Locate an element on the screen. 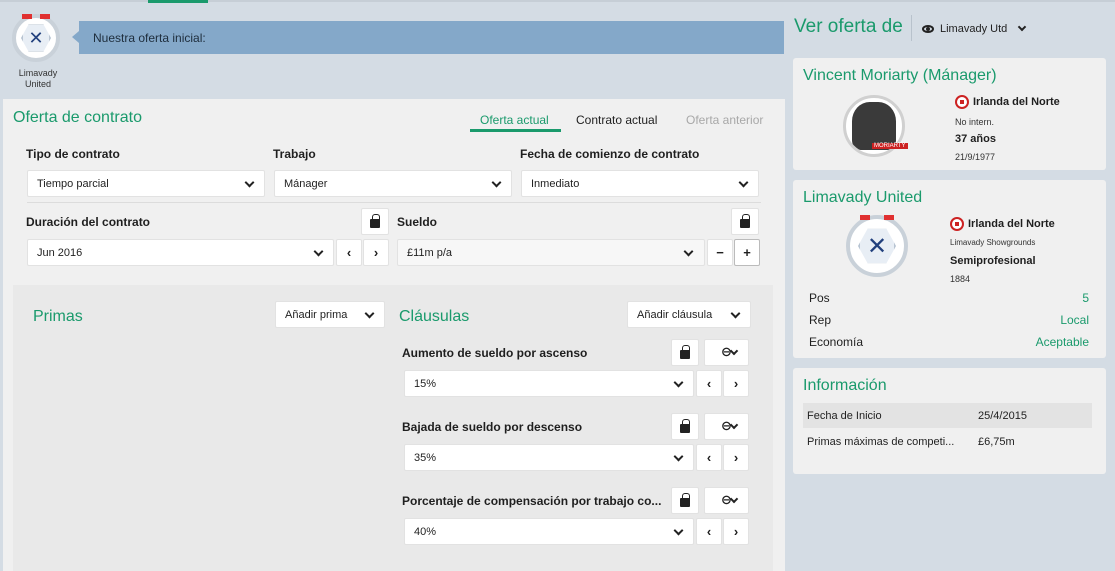  duration-next-button: › is located at coordinates (376, 252).